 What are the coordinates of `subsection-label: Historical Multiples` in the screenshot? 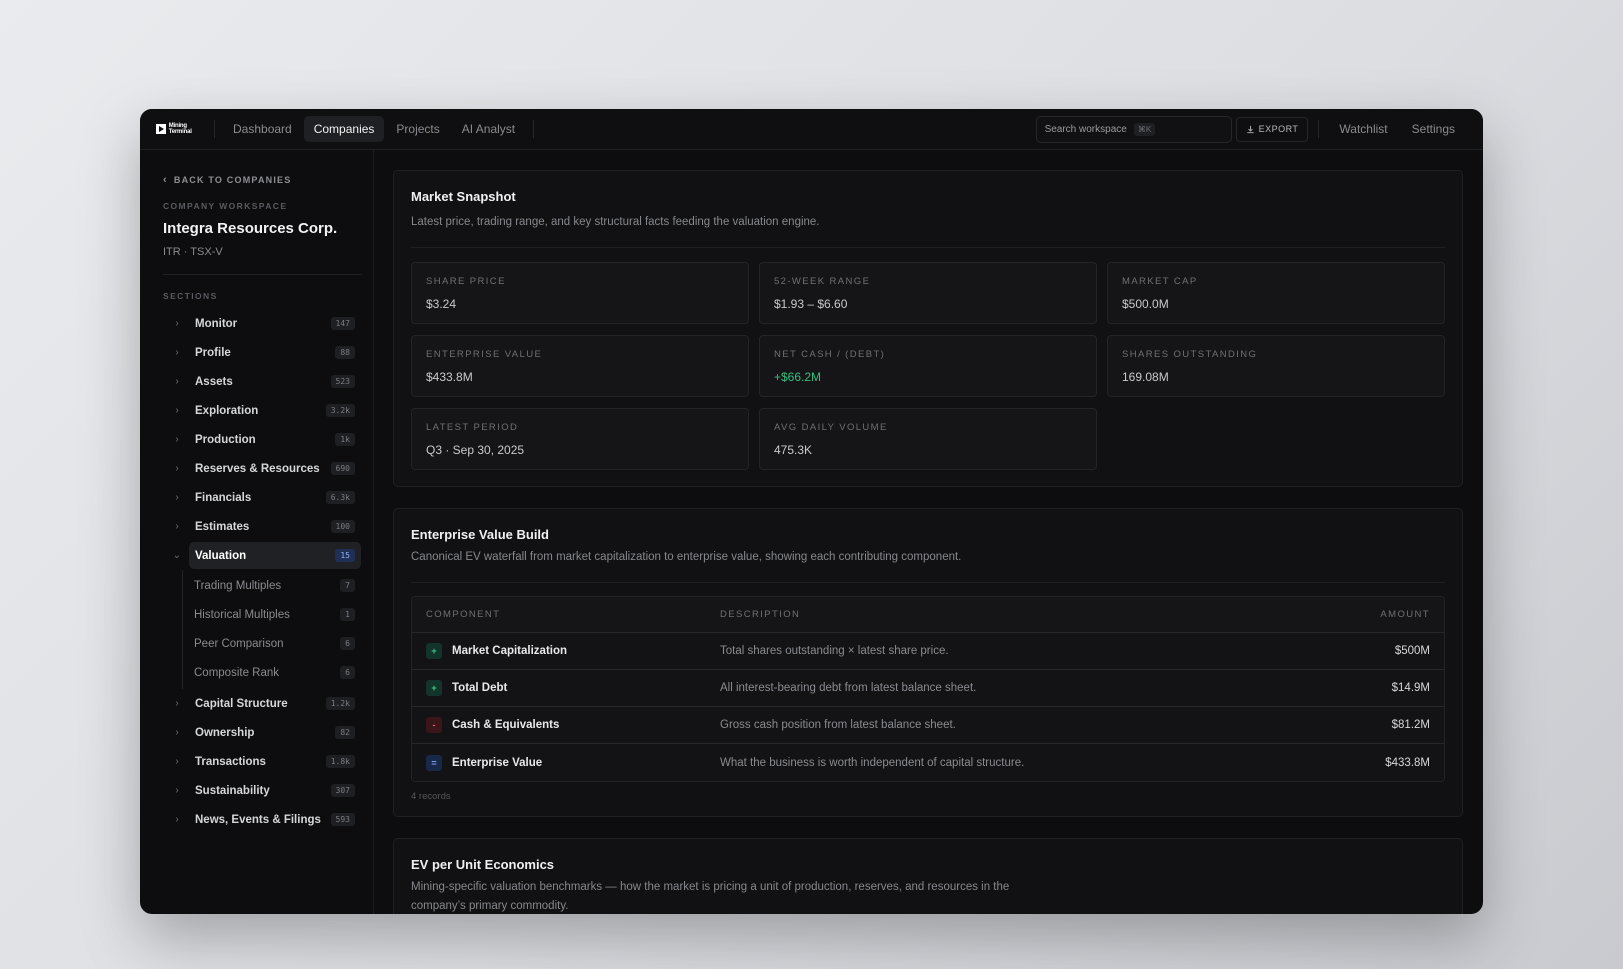 It's located at (242, 614).